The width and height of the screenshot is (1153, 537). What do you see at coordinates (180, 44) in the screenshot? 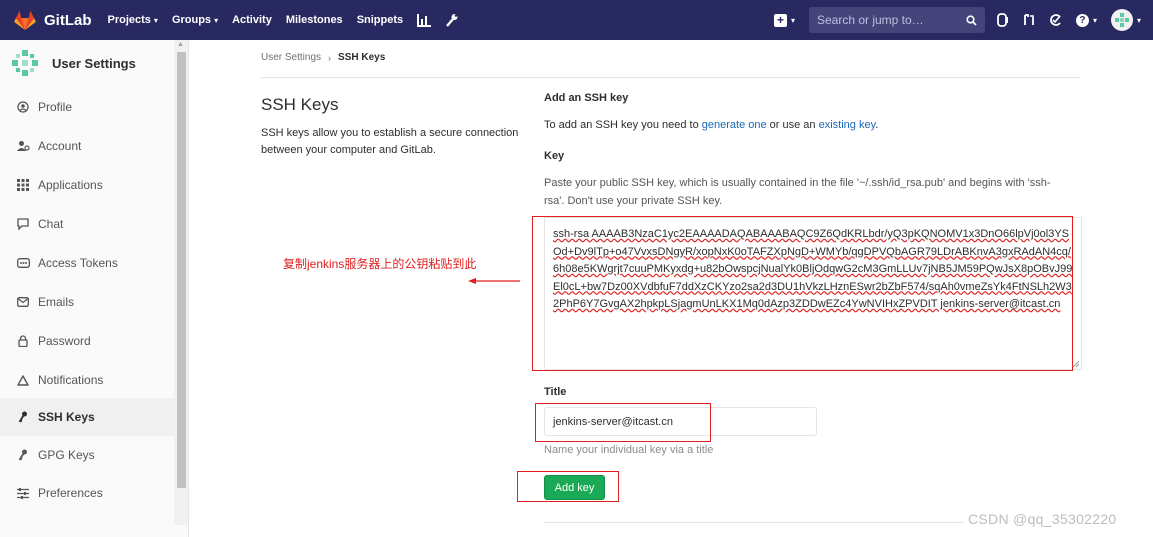
I see `scroll-up-arrow: ▲` at bounding box center [180, 44].